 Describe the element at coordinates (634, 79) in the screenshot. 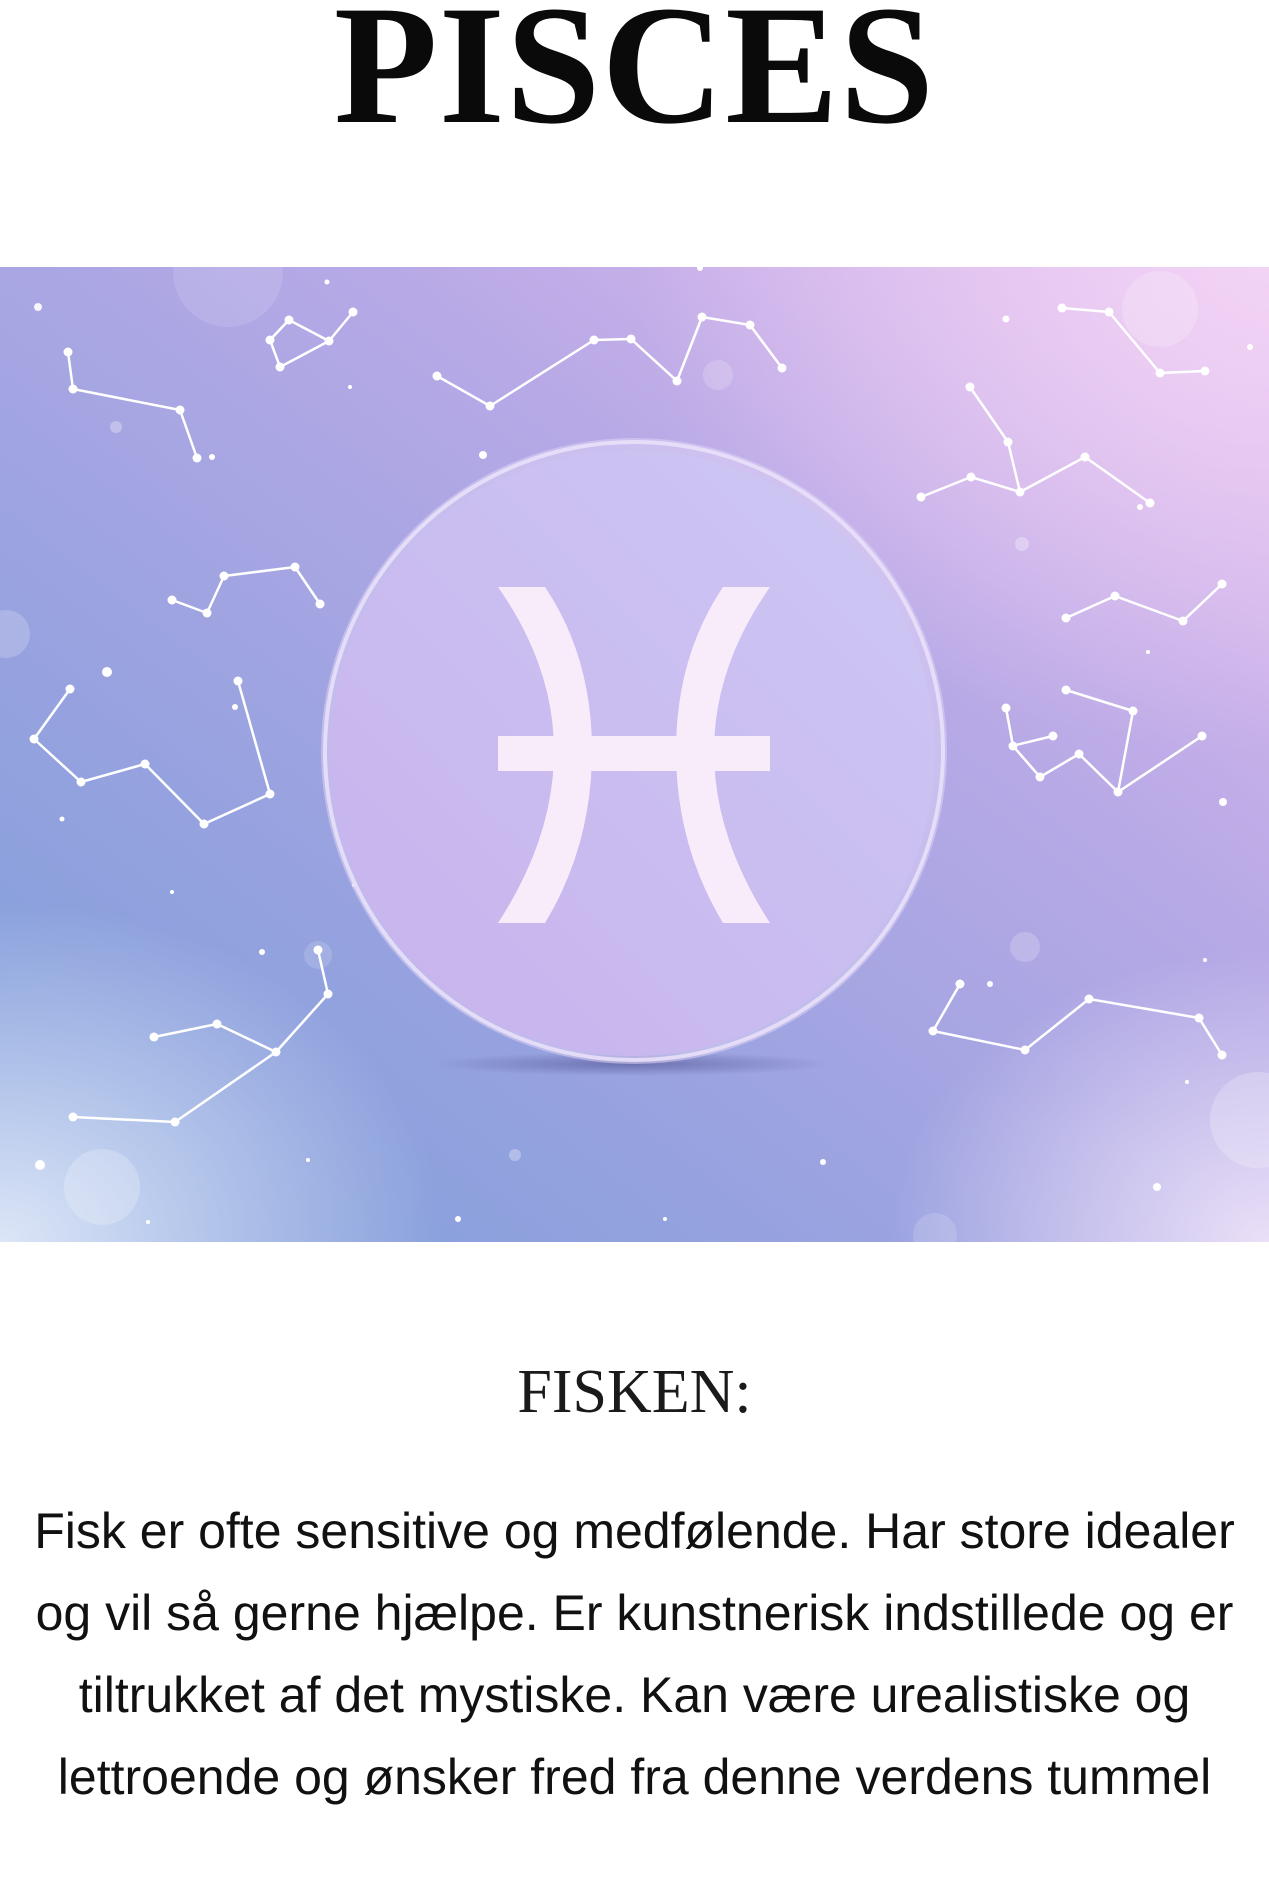

I see `page-title: PISCES` at that location.